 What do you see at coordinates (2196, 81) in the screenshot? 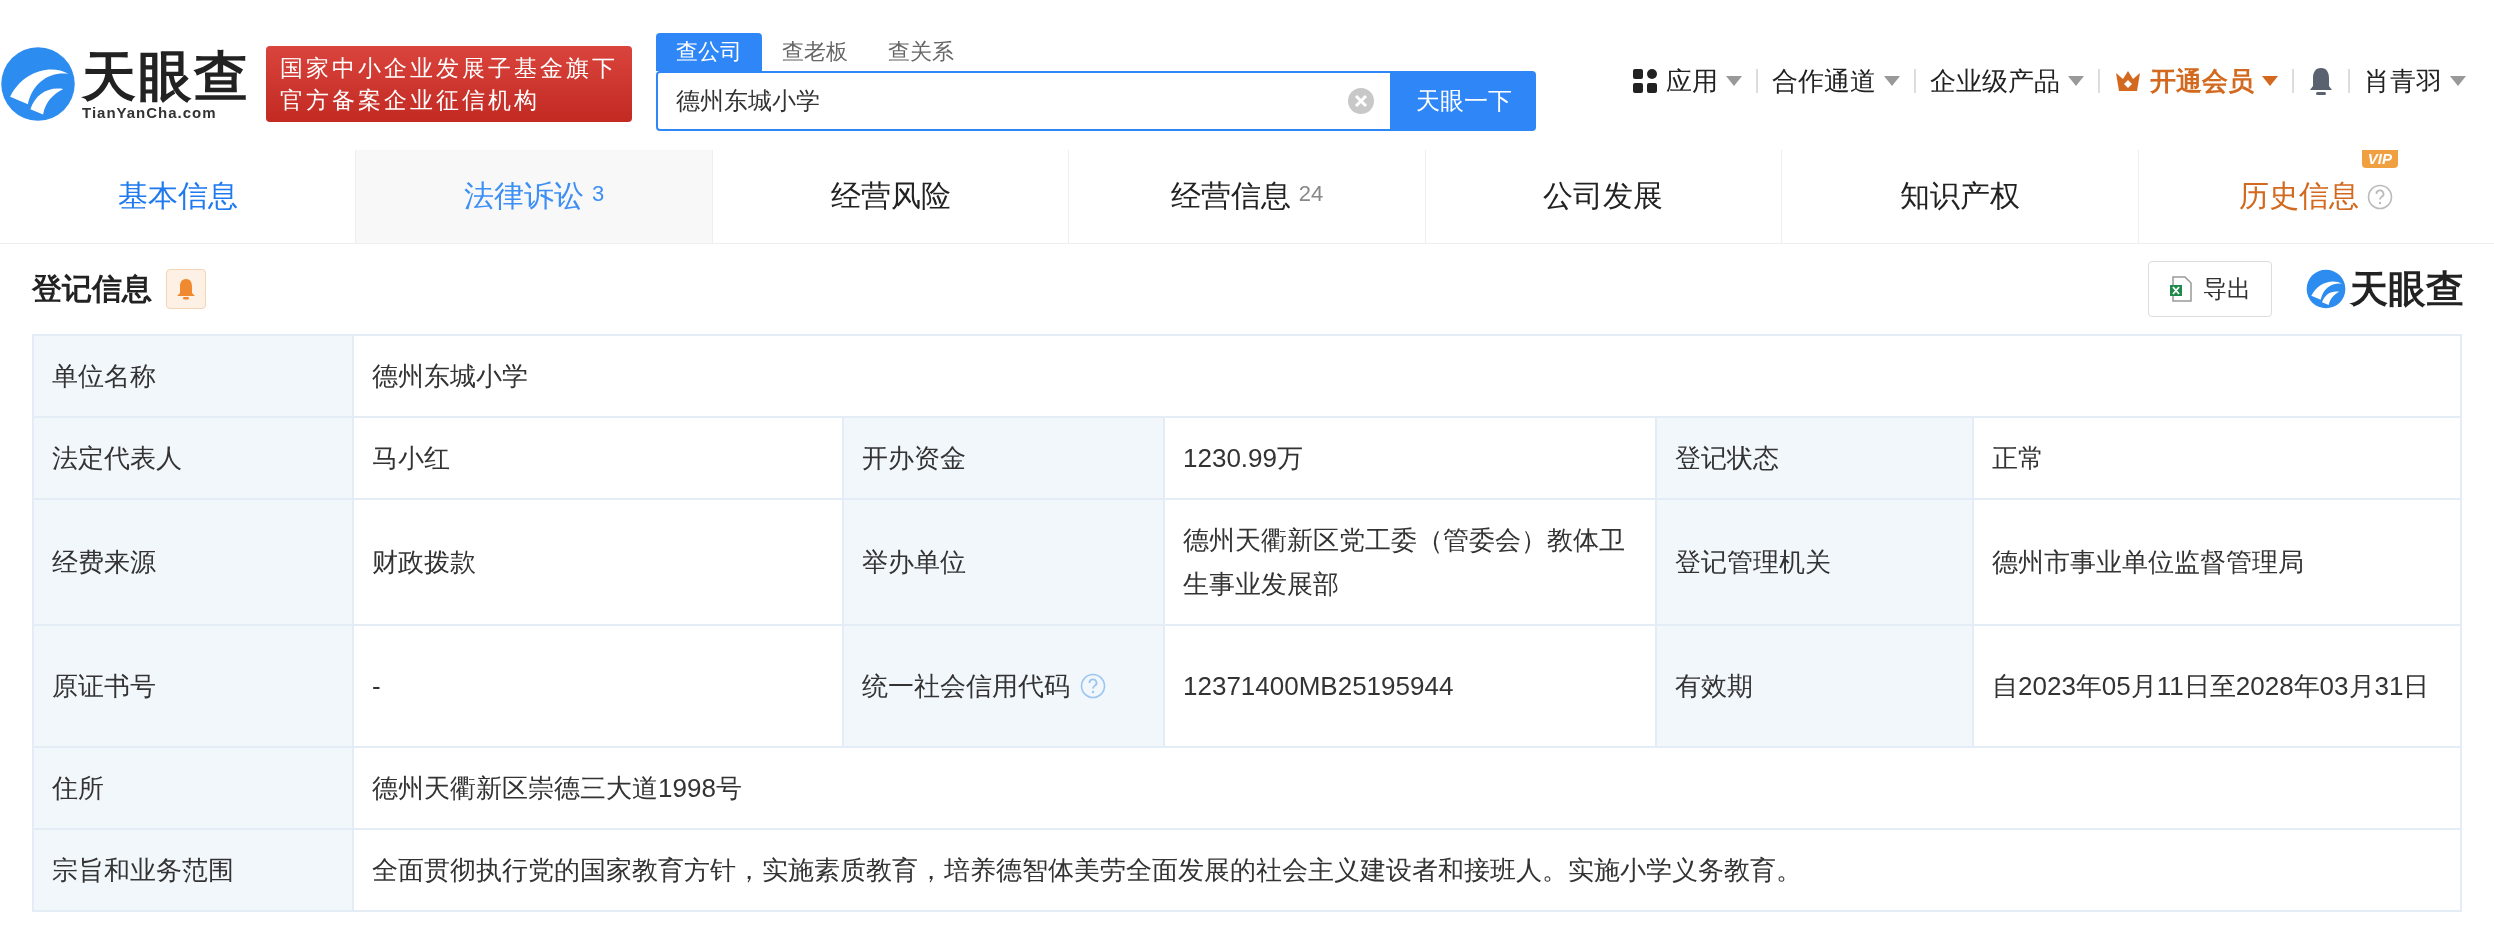
I see `vip-menu: 开通会员` at bounding box center [2196, 81].